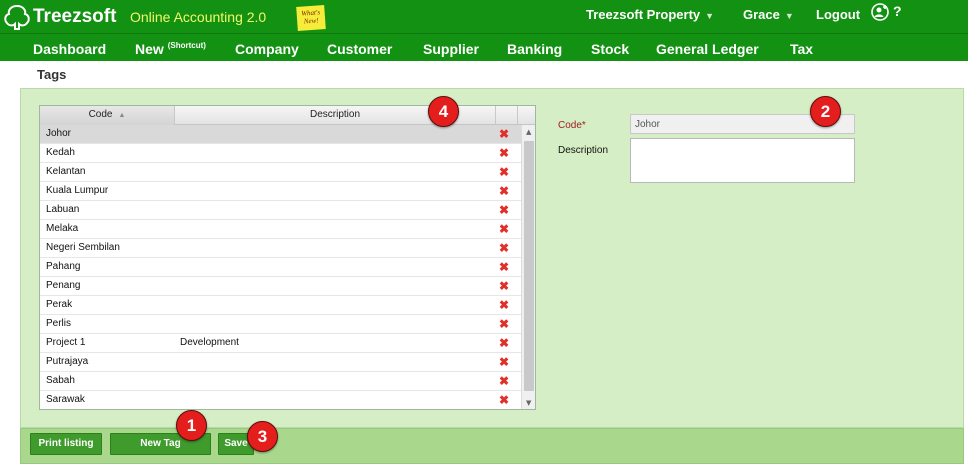 This screenshot has width=968, height=466. Describe the element at coordinates (643, 14) in the screenshot. I see `company-name: Treezsoft Property` at that location.